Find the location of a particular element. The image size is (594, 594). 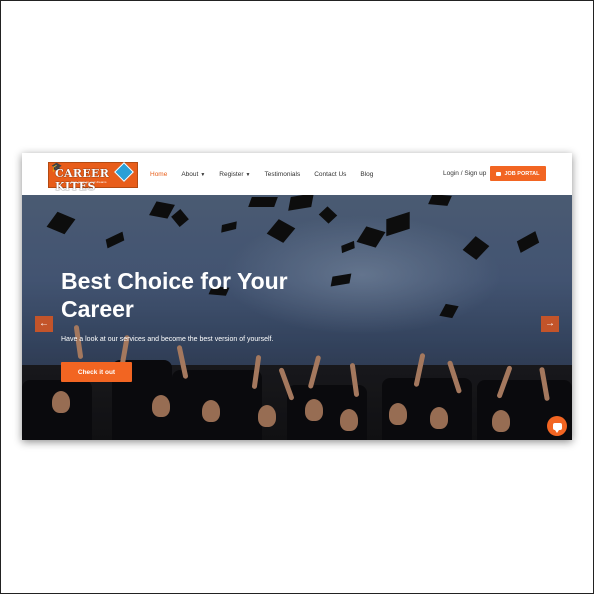

nav-item-label: Testimonials is located at coordinates (282, 174).